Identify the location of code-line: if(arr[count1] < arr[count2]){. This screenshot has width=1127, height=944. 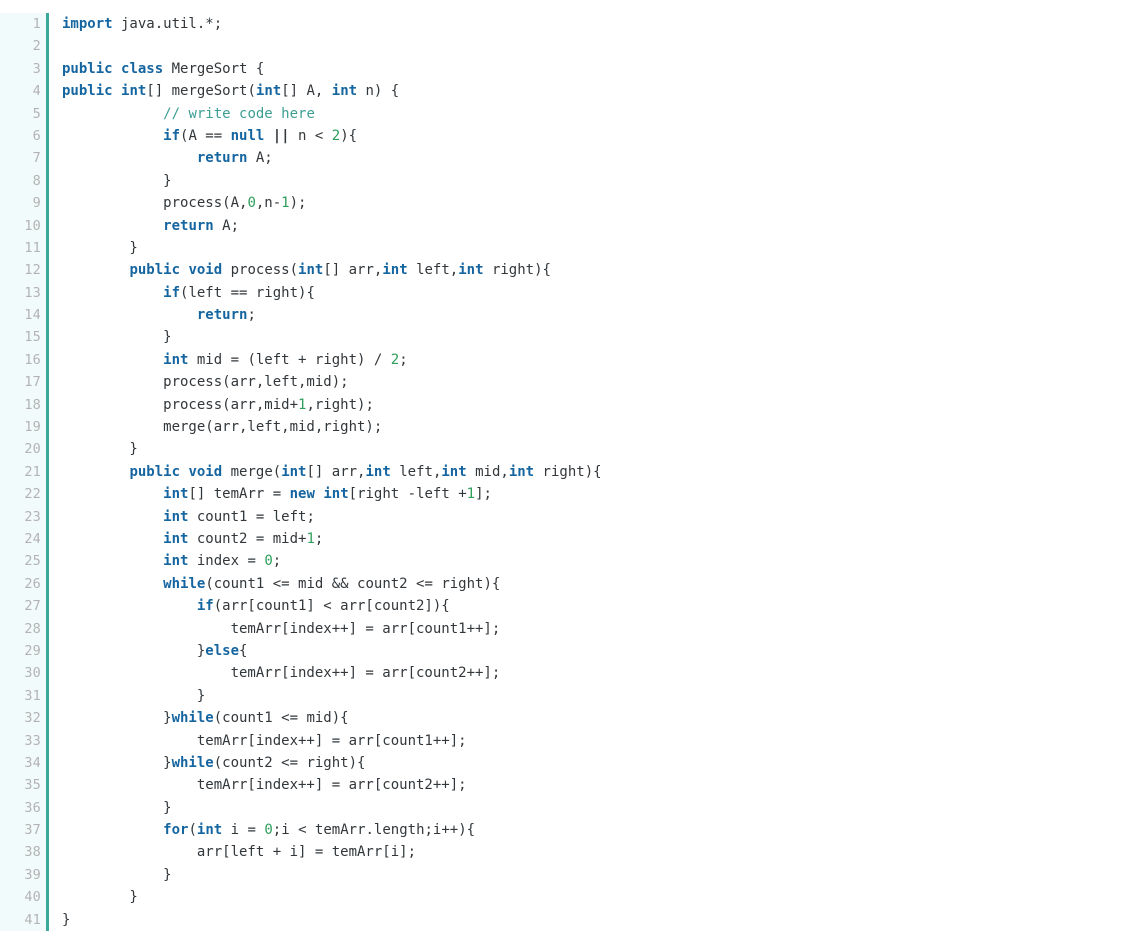
(594, 606).